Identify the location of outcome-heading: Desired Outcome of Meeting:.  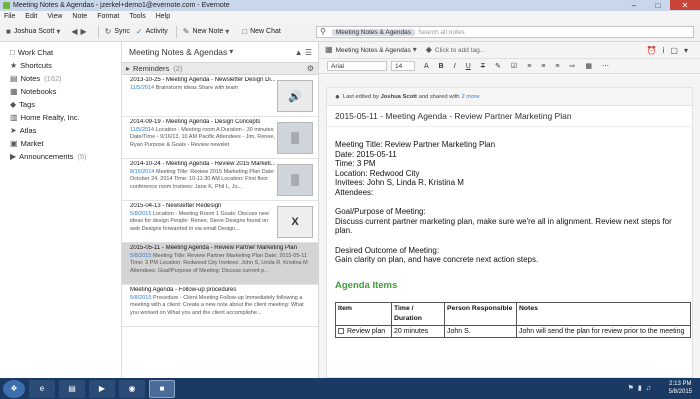
(387, 250).